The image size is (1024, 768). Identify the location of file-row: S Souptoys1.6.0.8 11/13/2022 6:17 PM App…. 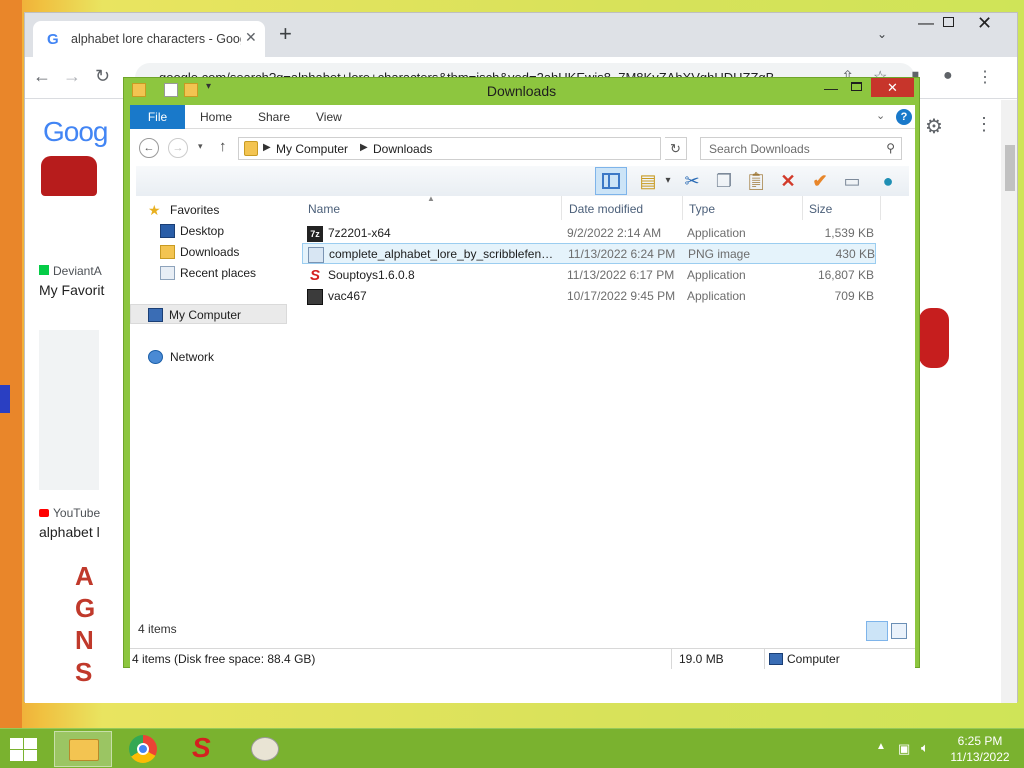
(589, 275).